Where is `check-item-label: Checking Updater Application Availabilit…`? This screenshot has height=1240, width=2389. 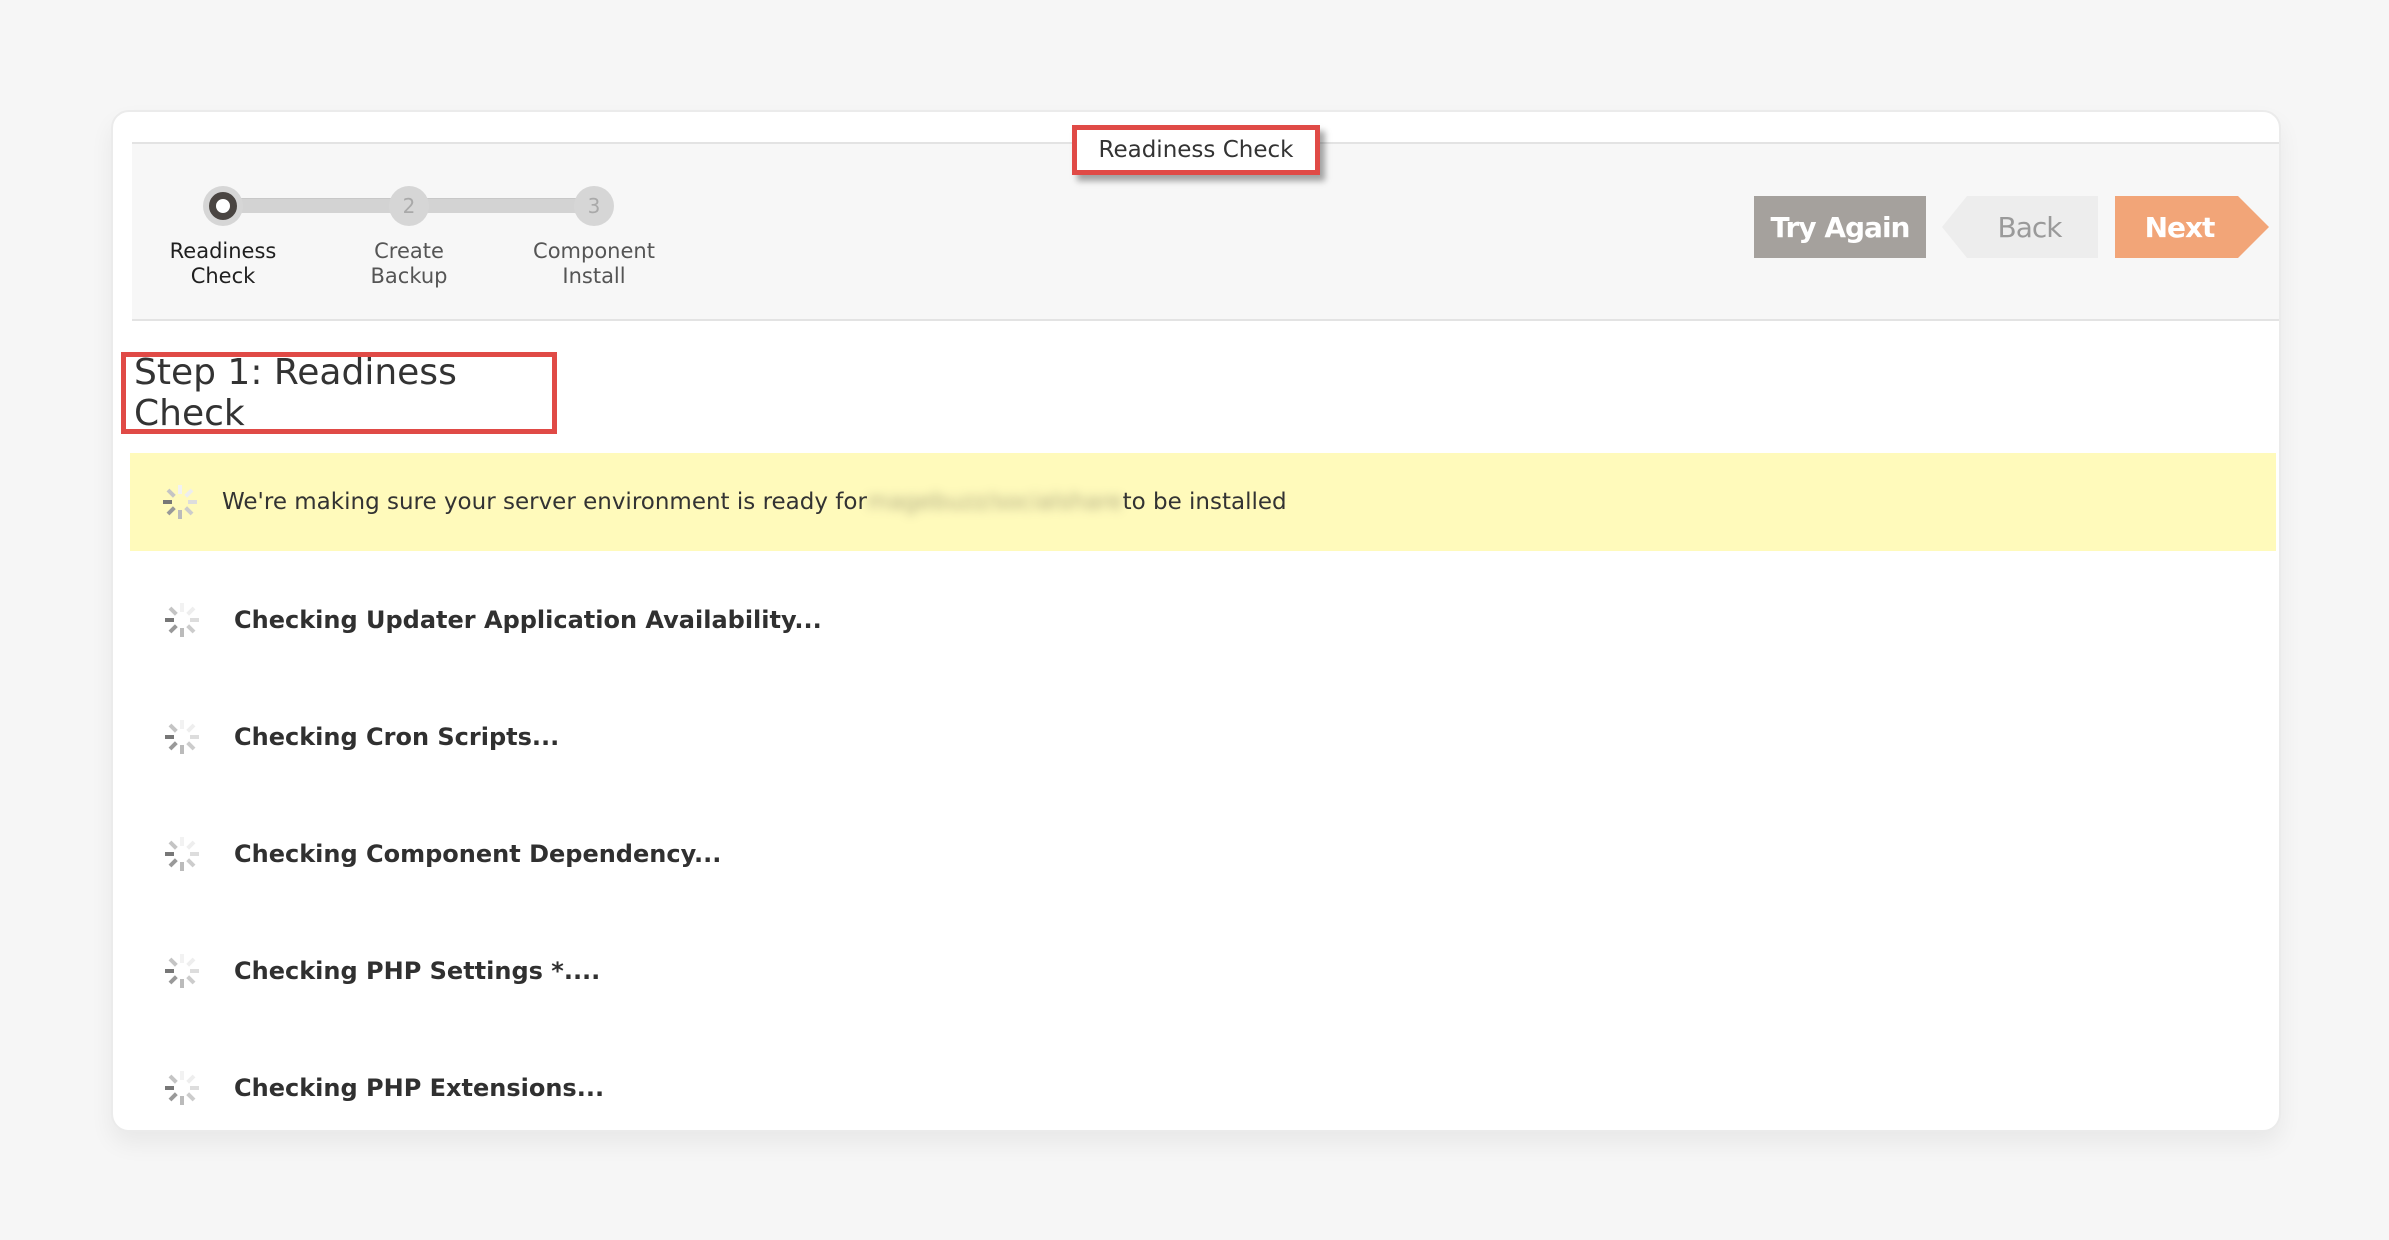 check-item-label: Checking Updater Application Availabilit… is located at coordinates (528, 620).